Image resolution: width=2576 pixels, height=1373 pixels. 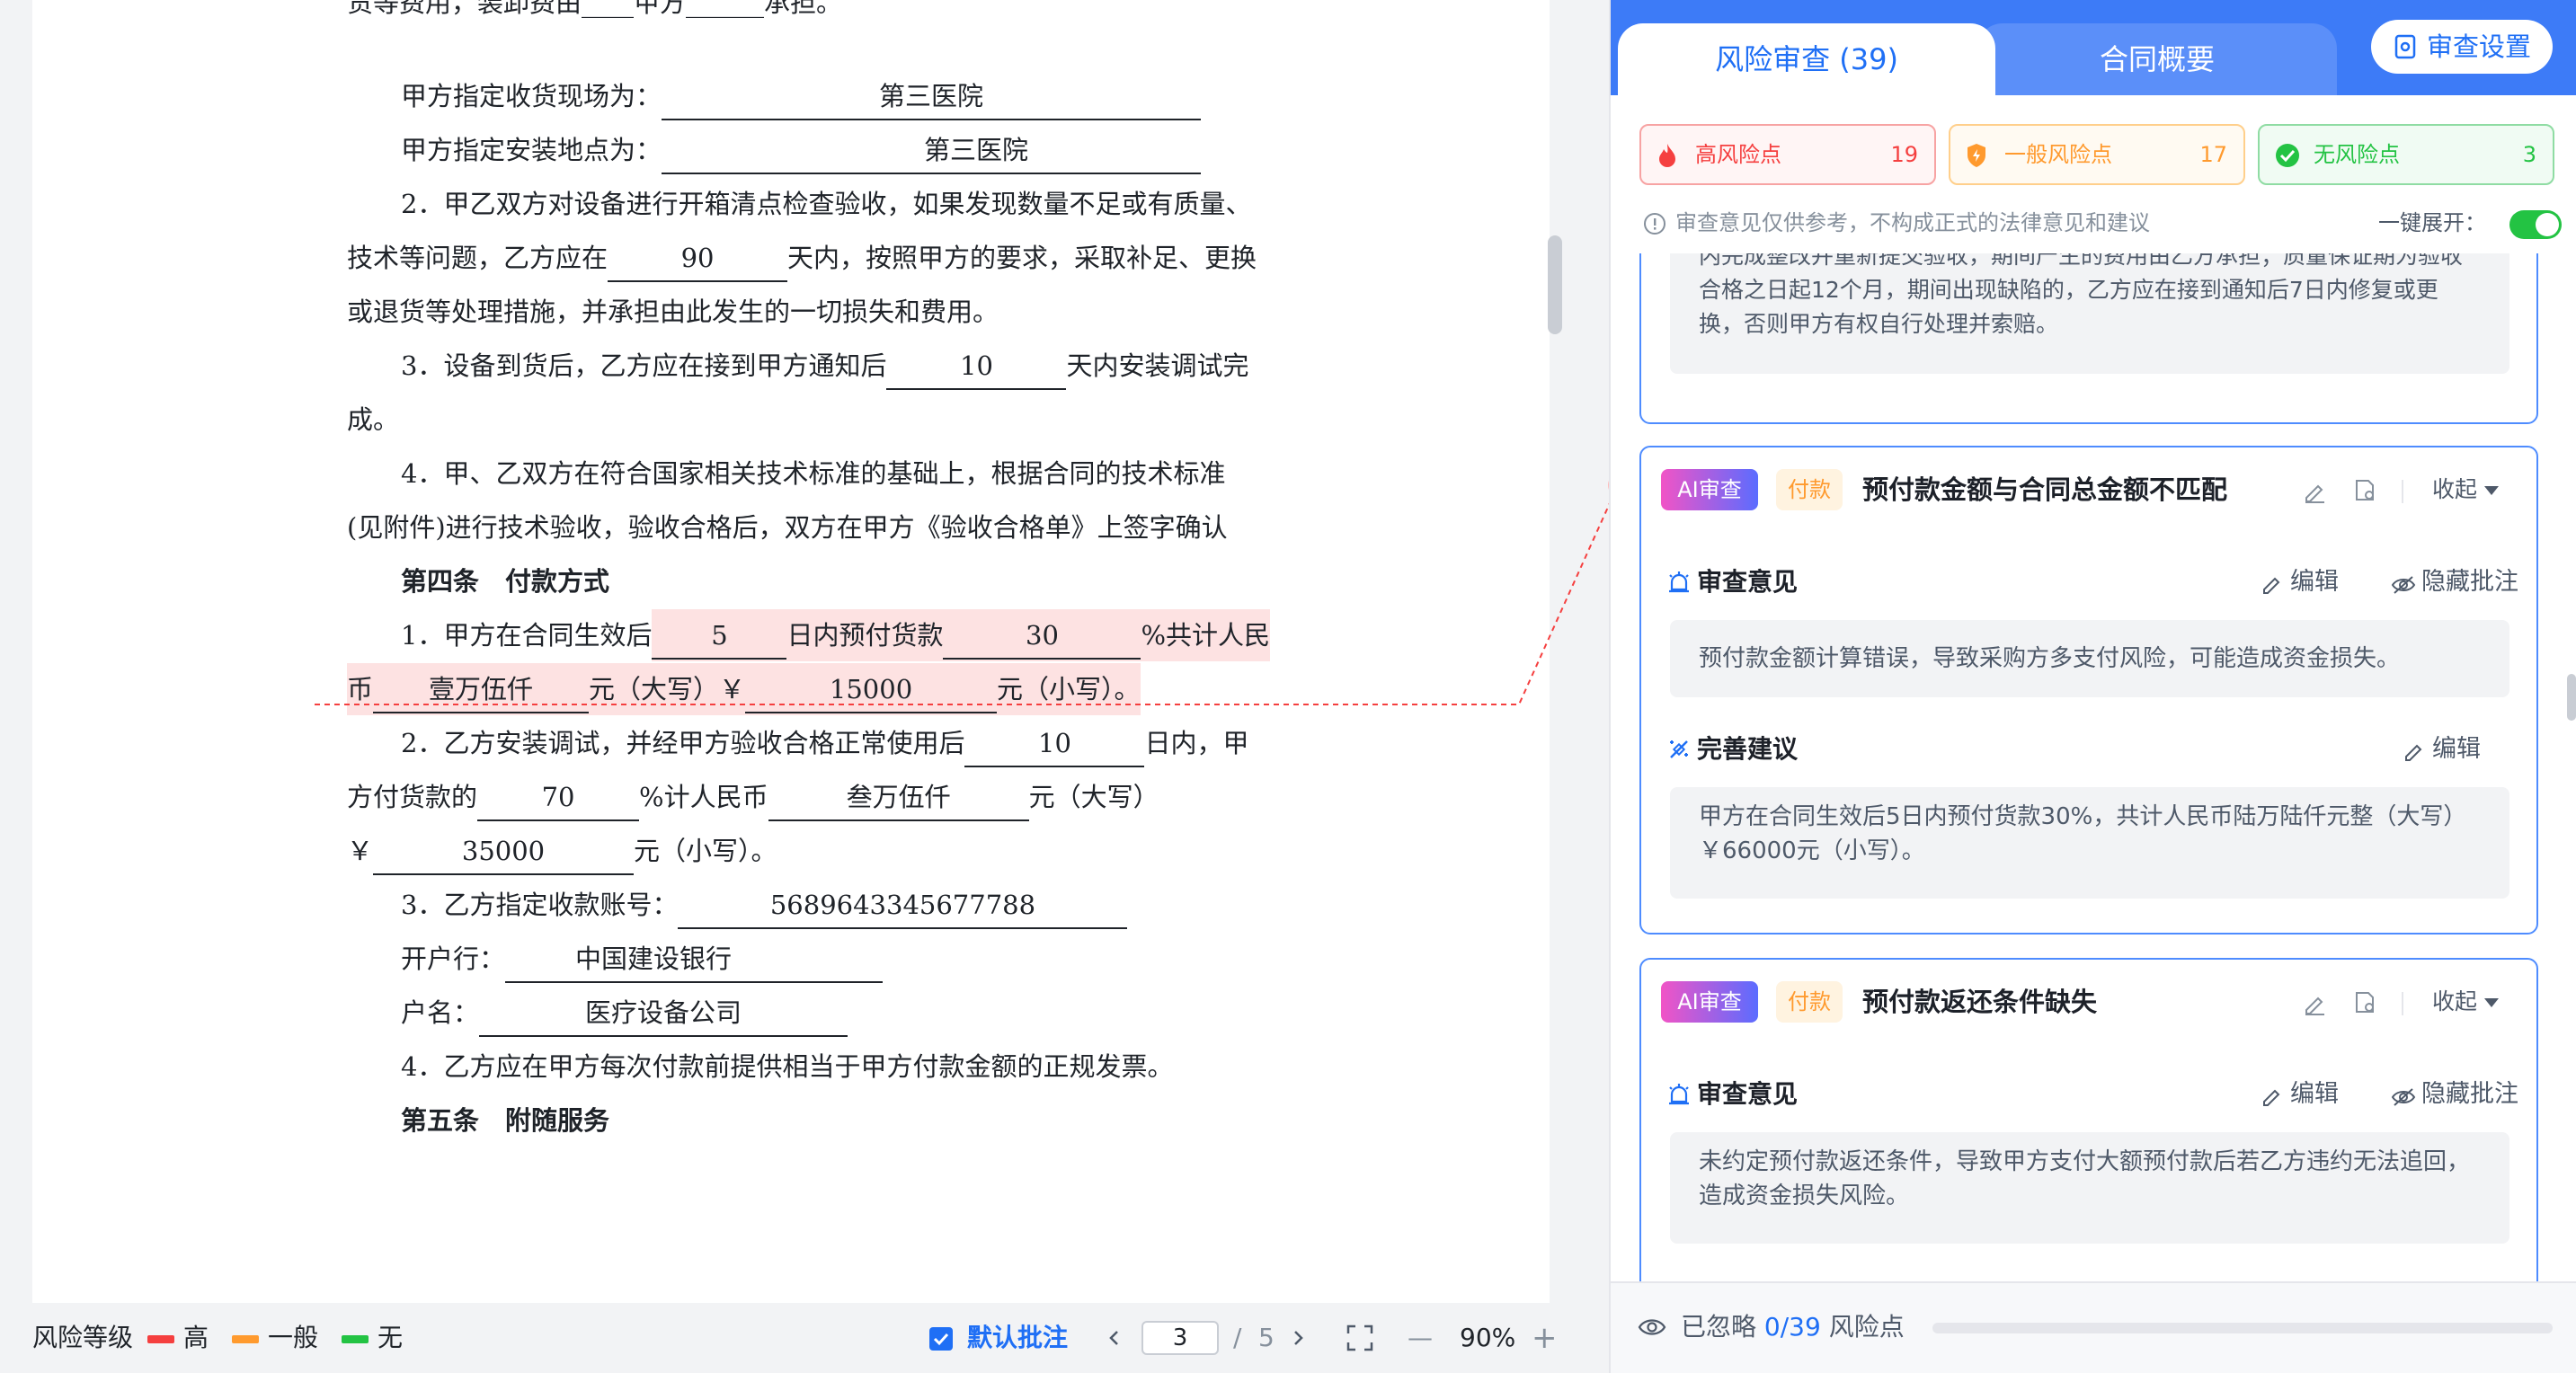 I want to click on risk-filter-none: 无风险点 3, so click(x=2406, y=154).